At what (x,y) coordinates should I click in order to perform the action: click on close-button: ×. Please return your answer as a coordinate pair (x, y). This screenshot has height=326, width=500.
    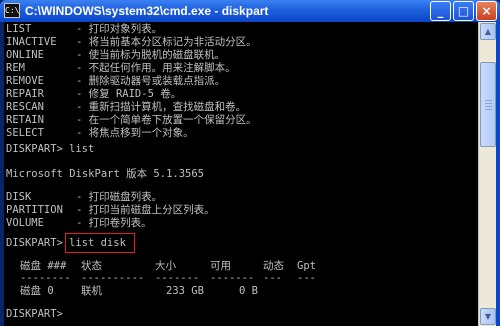
    Looking at the image, I should click on (486, 11).